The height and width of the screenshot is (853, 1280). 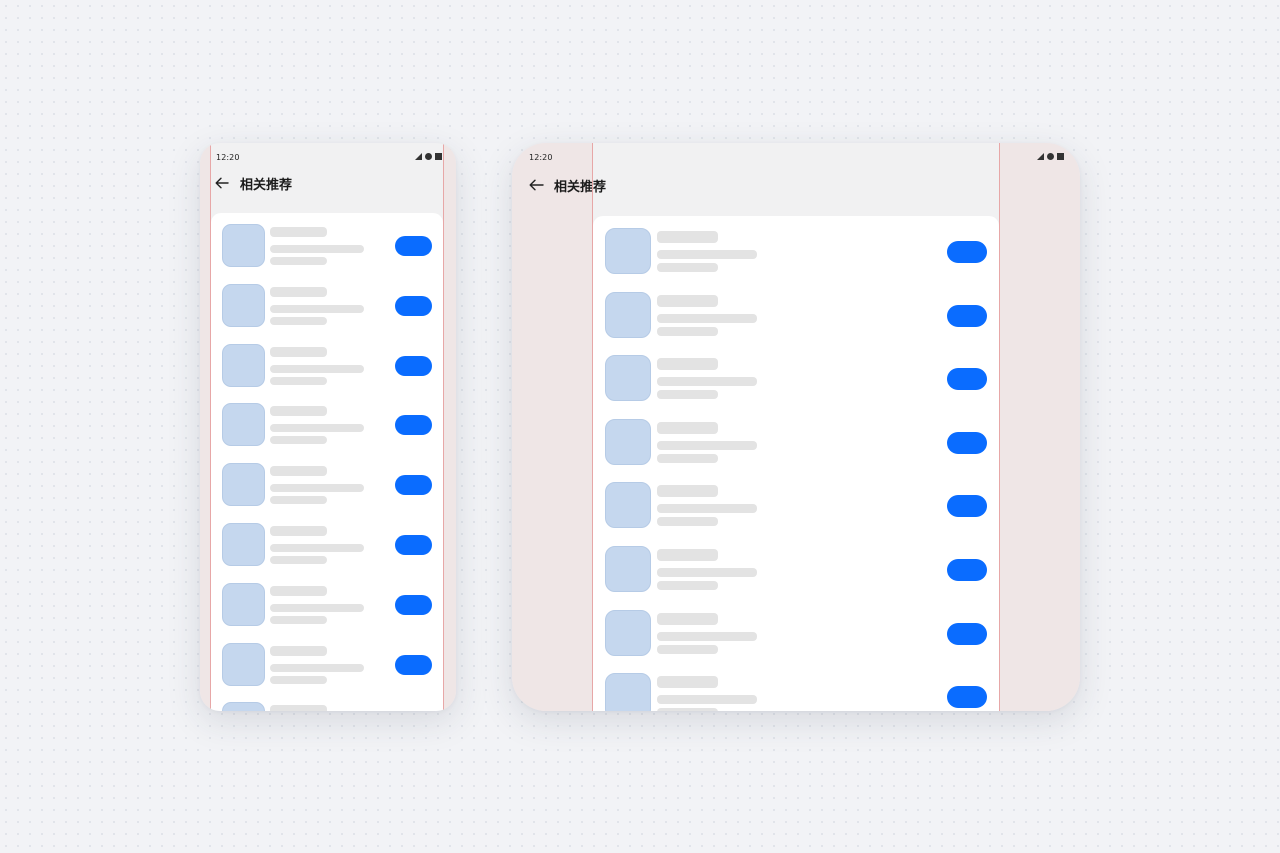 What do you see at coordinates (210, 427) in the screenshot?
I see `left-guide-line` at bounding box center [210, 427].